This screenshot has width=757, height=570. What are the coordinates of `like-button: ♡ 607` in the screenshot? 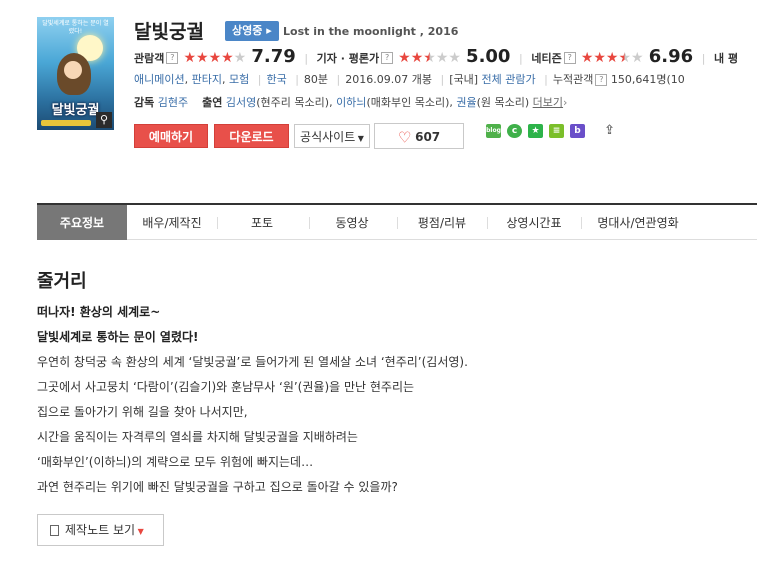 It's located at (419, 136).